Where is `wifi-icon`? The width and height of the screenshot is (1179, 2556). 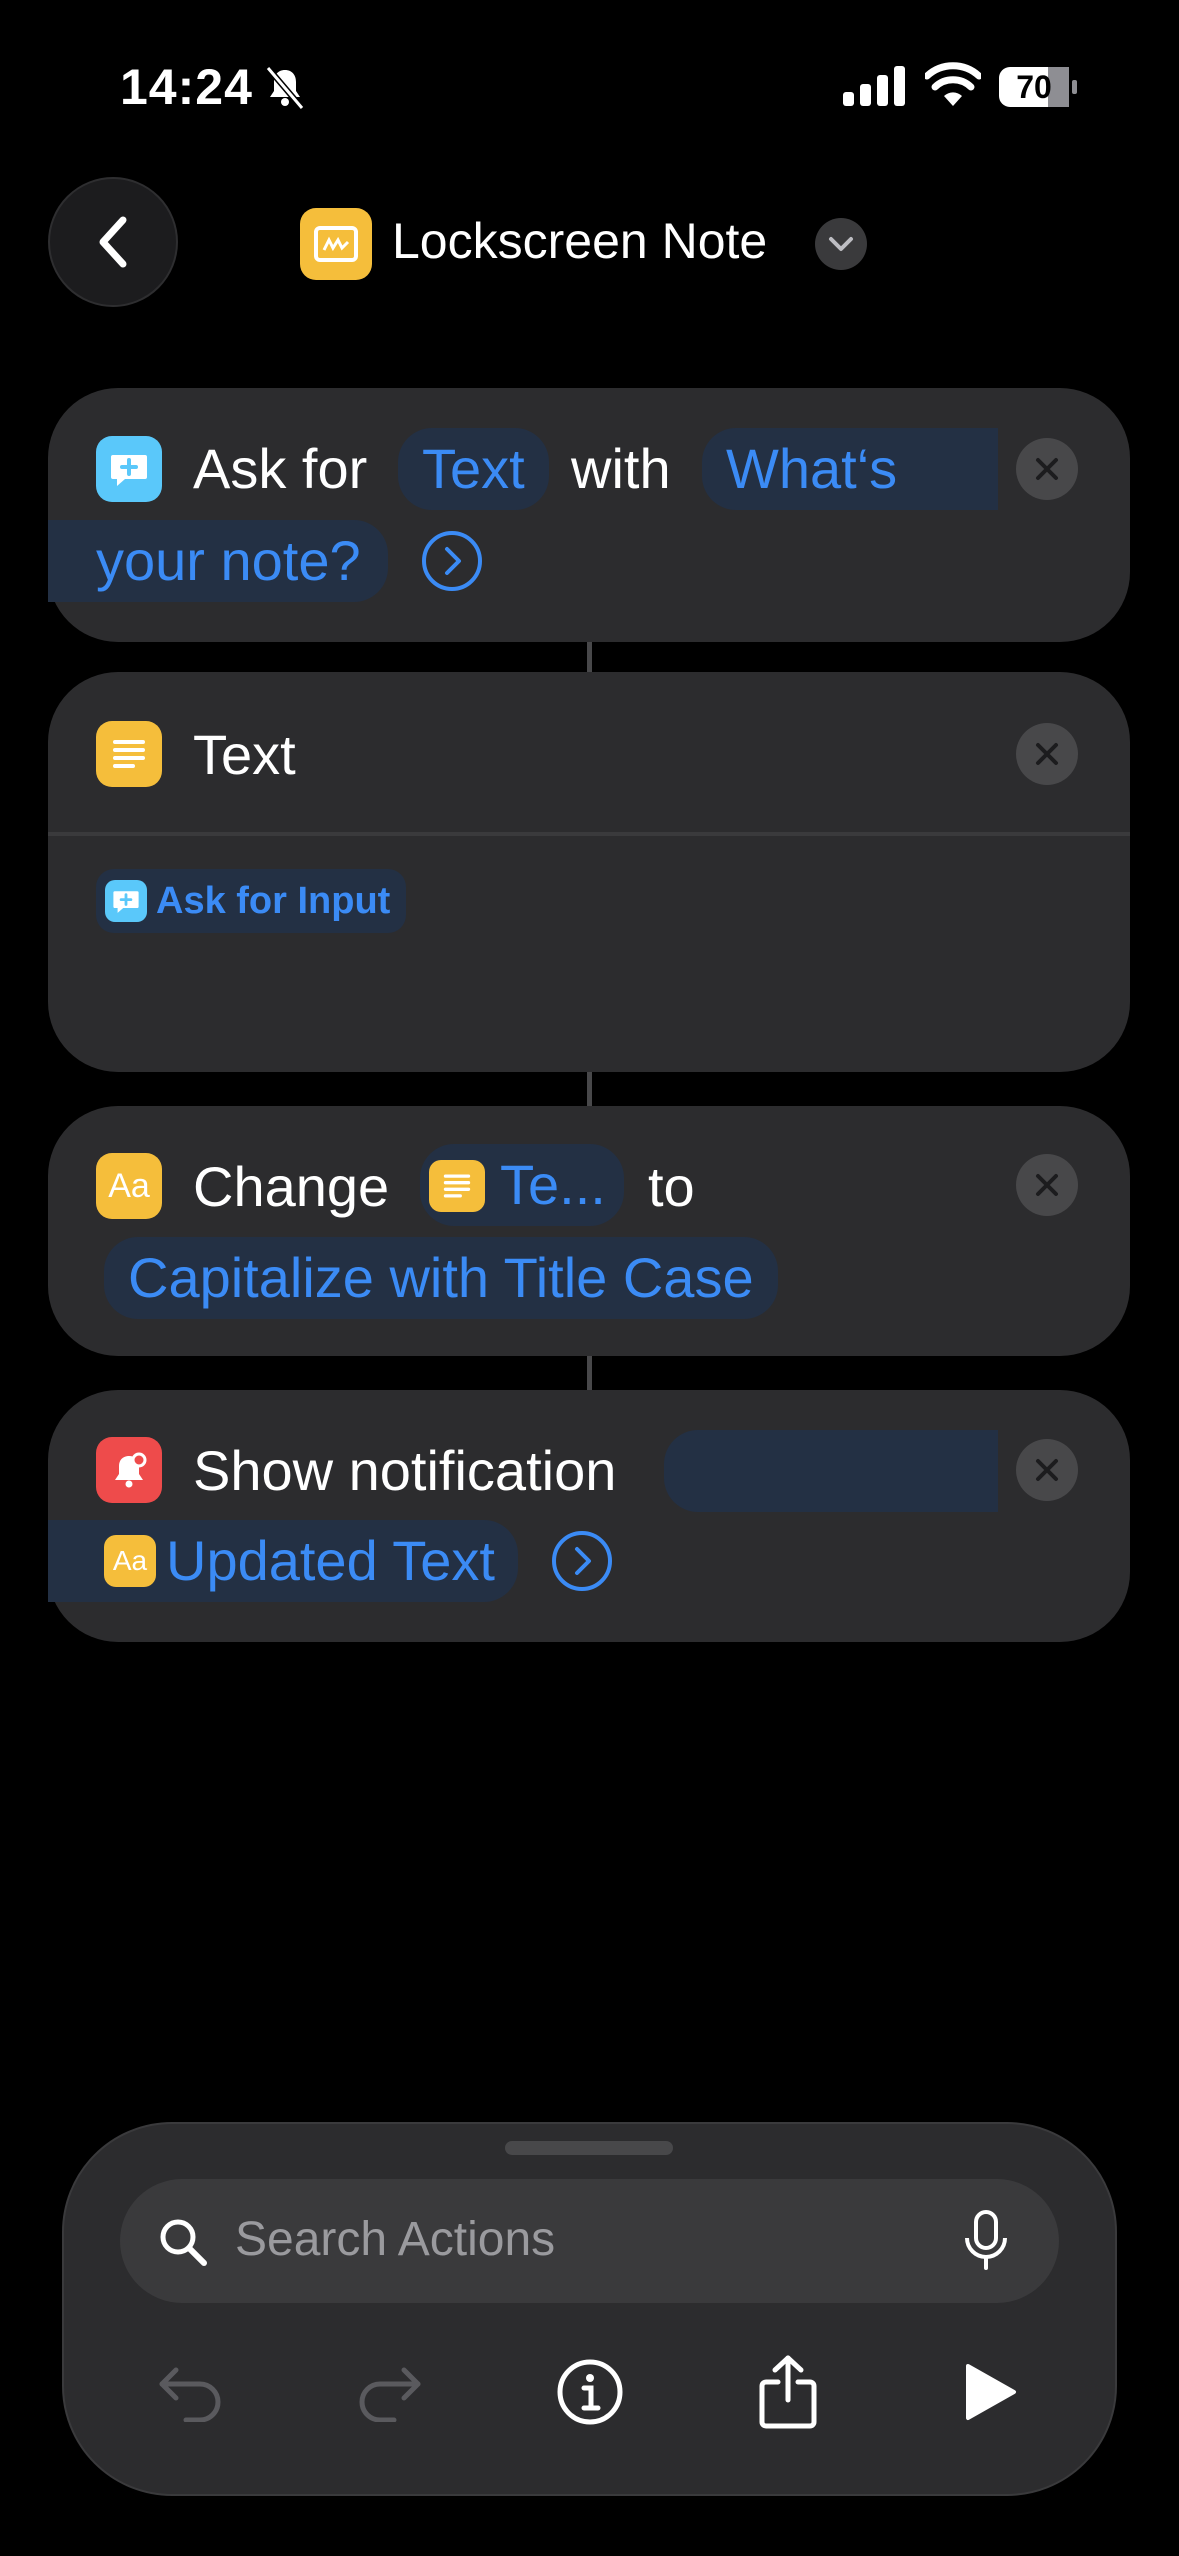 wifi-icon is located at coordinates (953, 84).